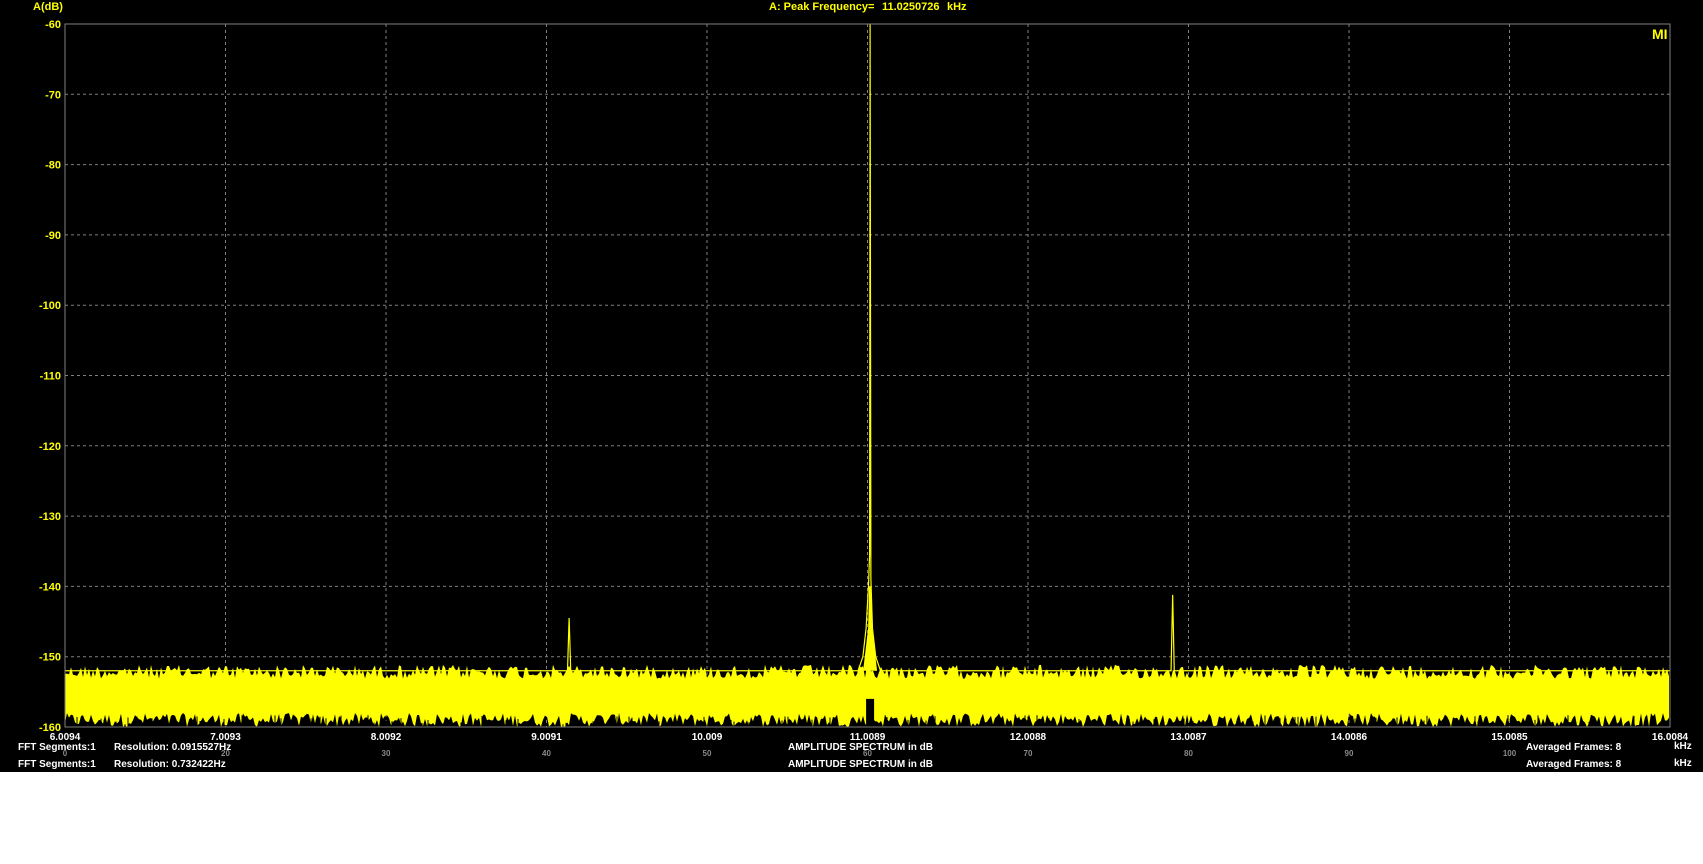  What do you see at coordinates (48, 7) in the screenshot?
I see `y-axis-title: A(dB)` at bounding box center [48, 7].